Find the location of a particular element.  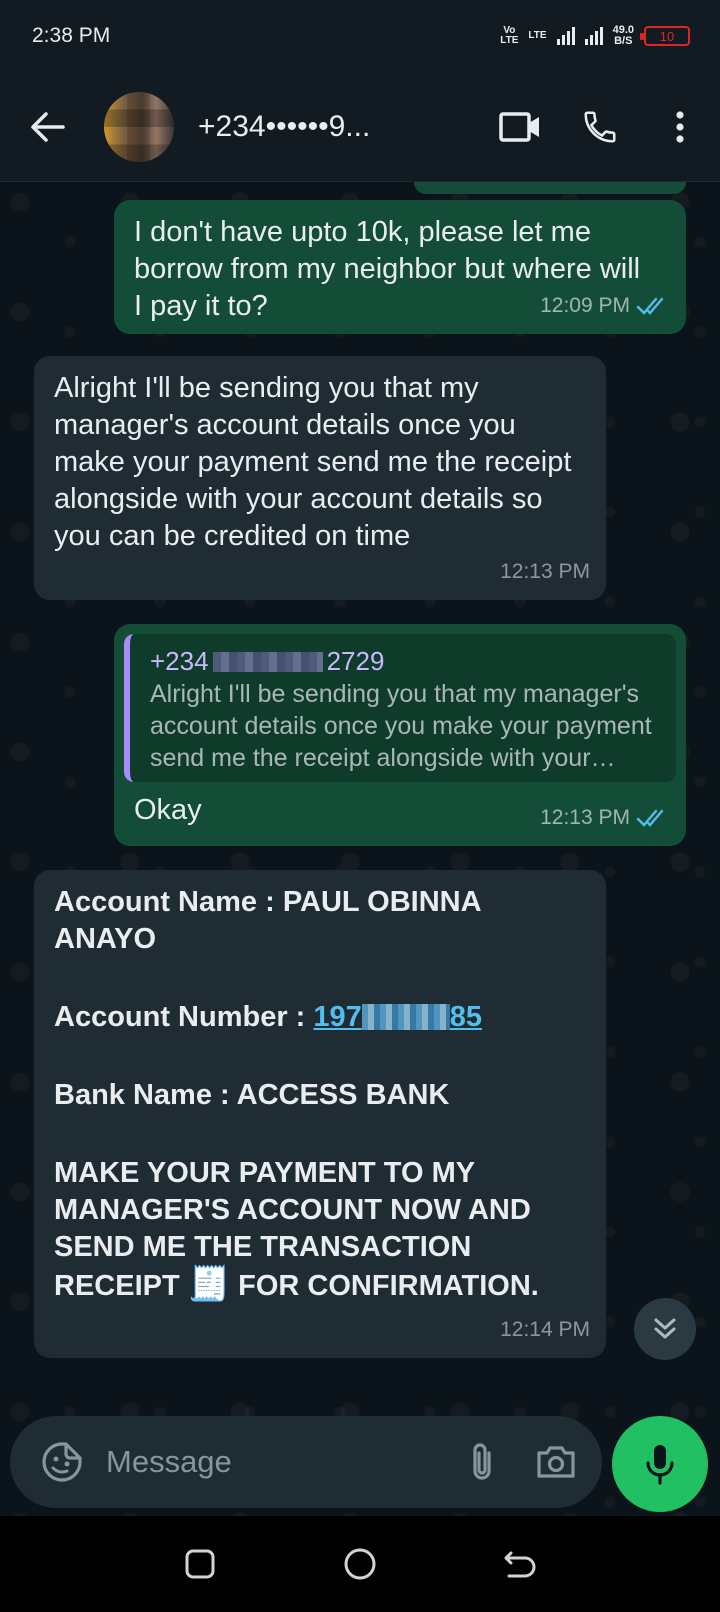

message-meta: 12:14 PM is located at coordinates (545, 1329).